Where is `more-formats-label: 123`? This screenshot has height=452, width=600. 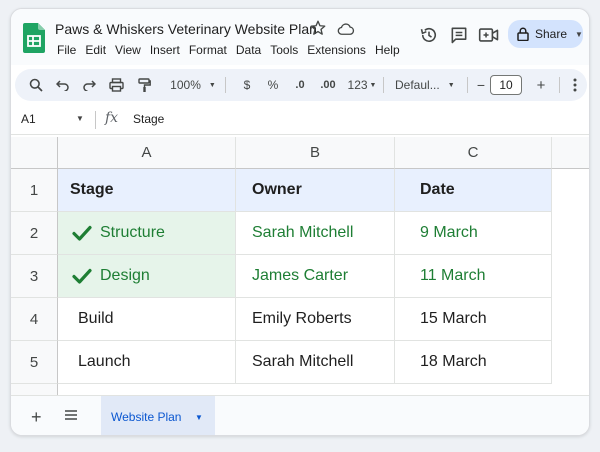
more-formats-label: 123 is located at coordinates (357, 85).